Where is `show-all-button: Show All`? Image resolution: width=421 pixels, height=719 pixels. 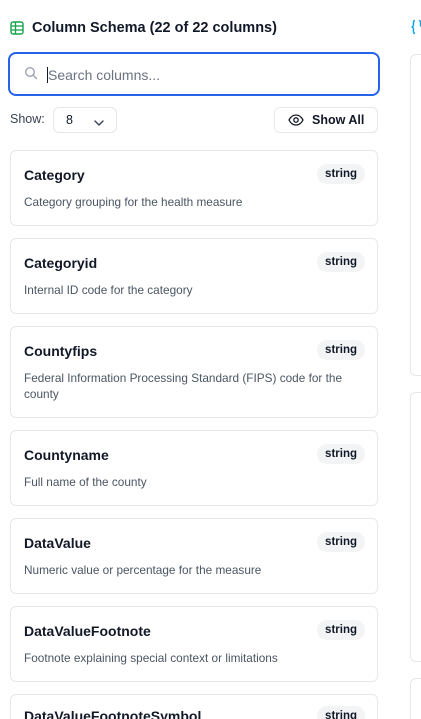
show-all-button: Show All is located at coordinates (326, 120).